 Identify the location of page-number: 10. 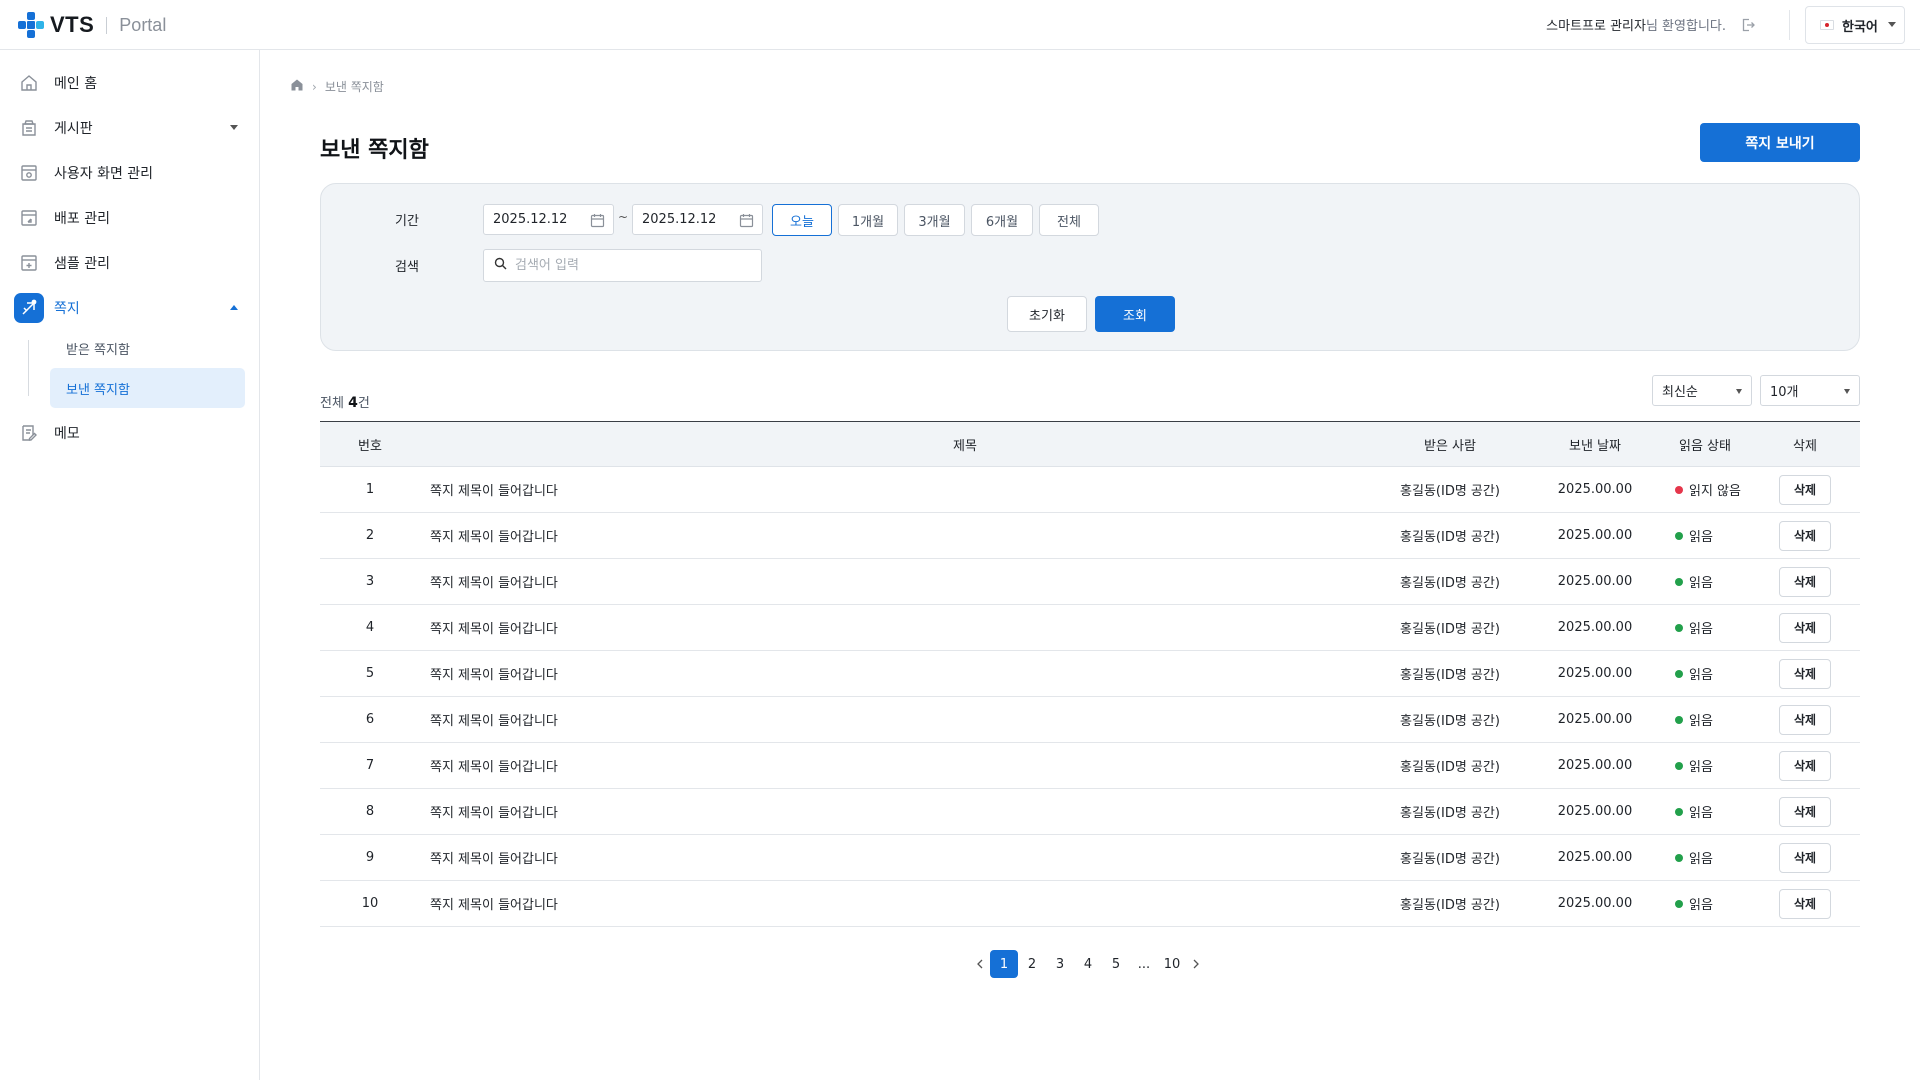
(1172, 964).